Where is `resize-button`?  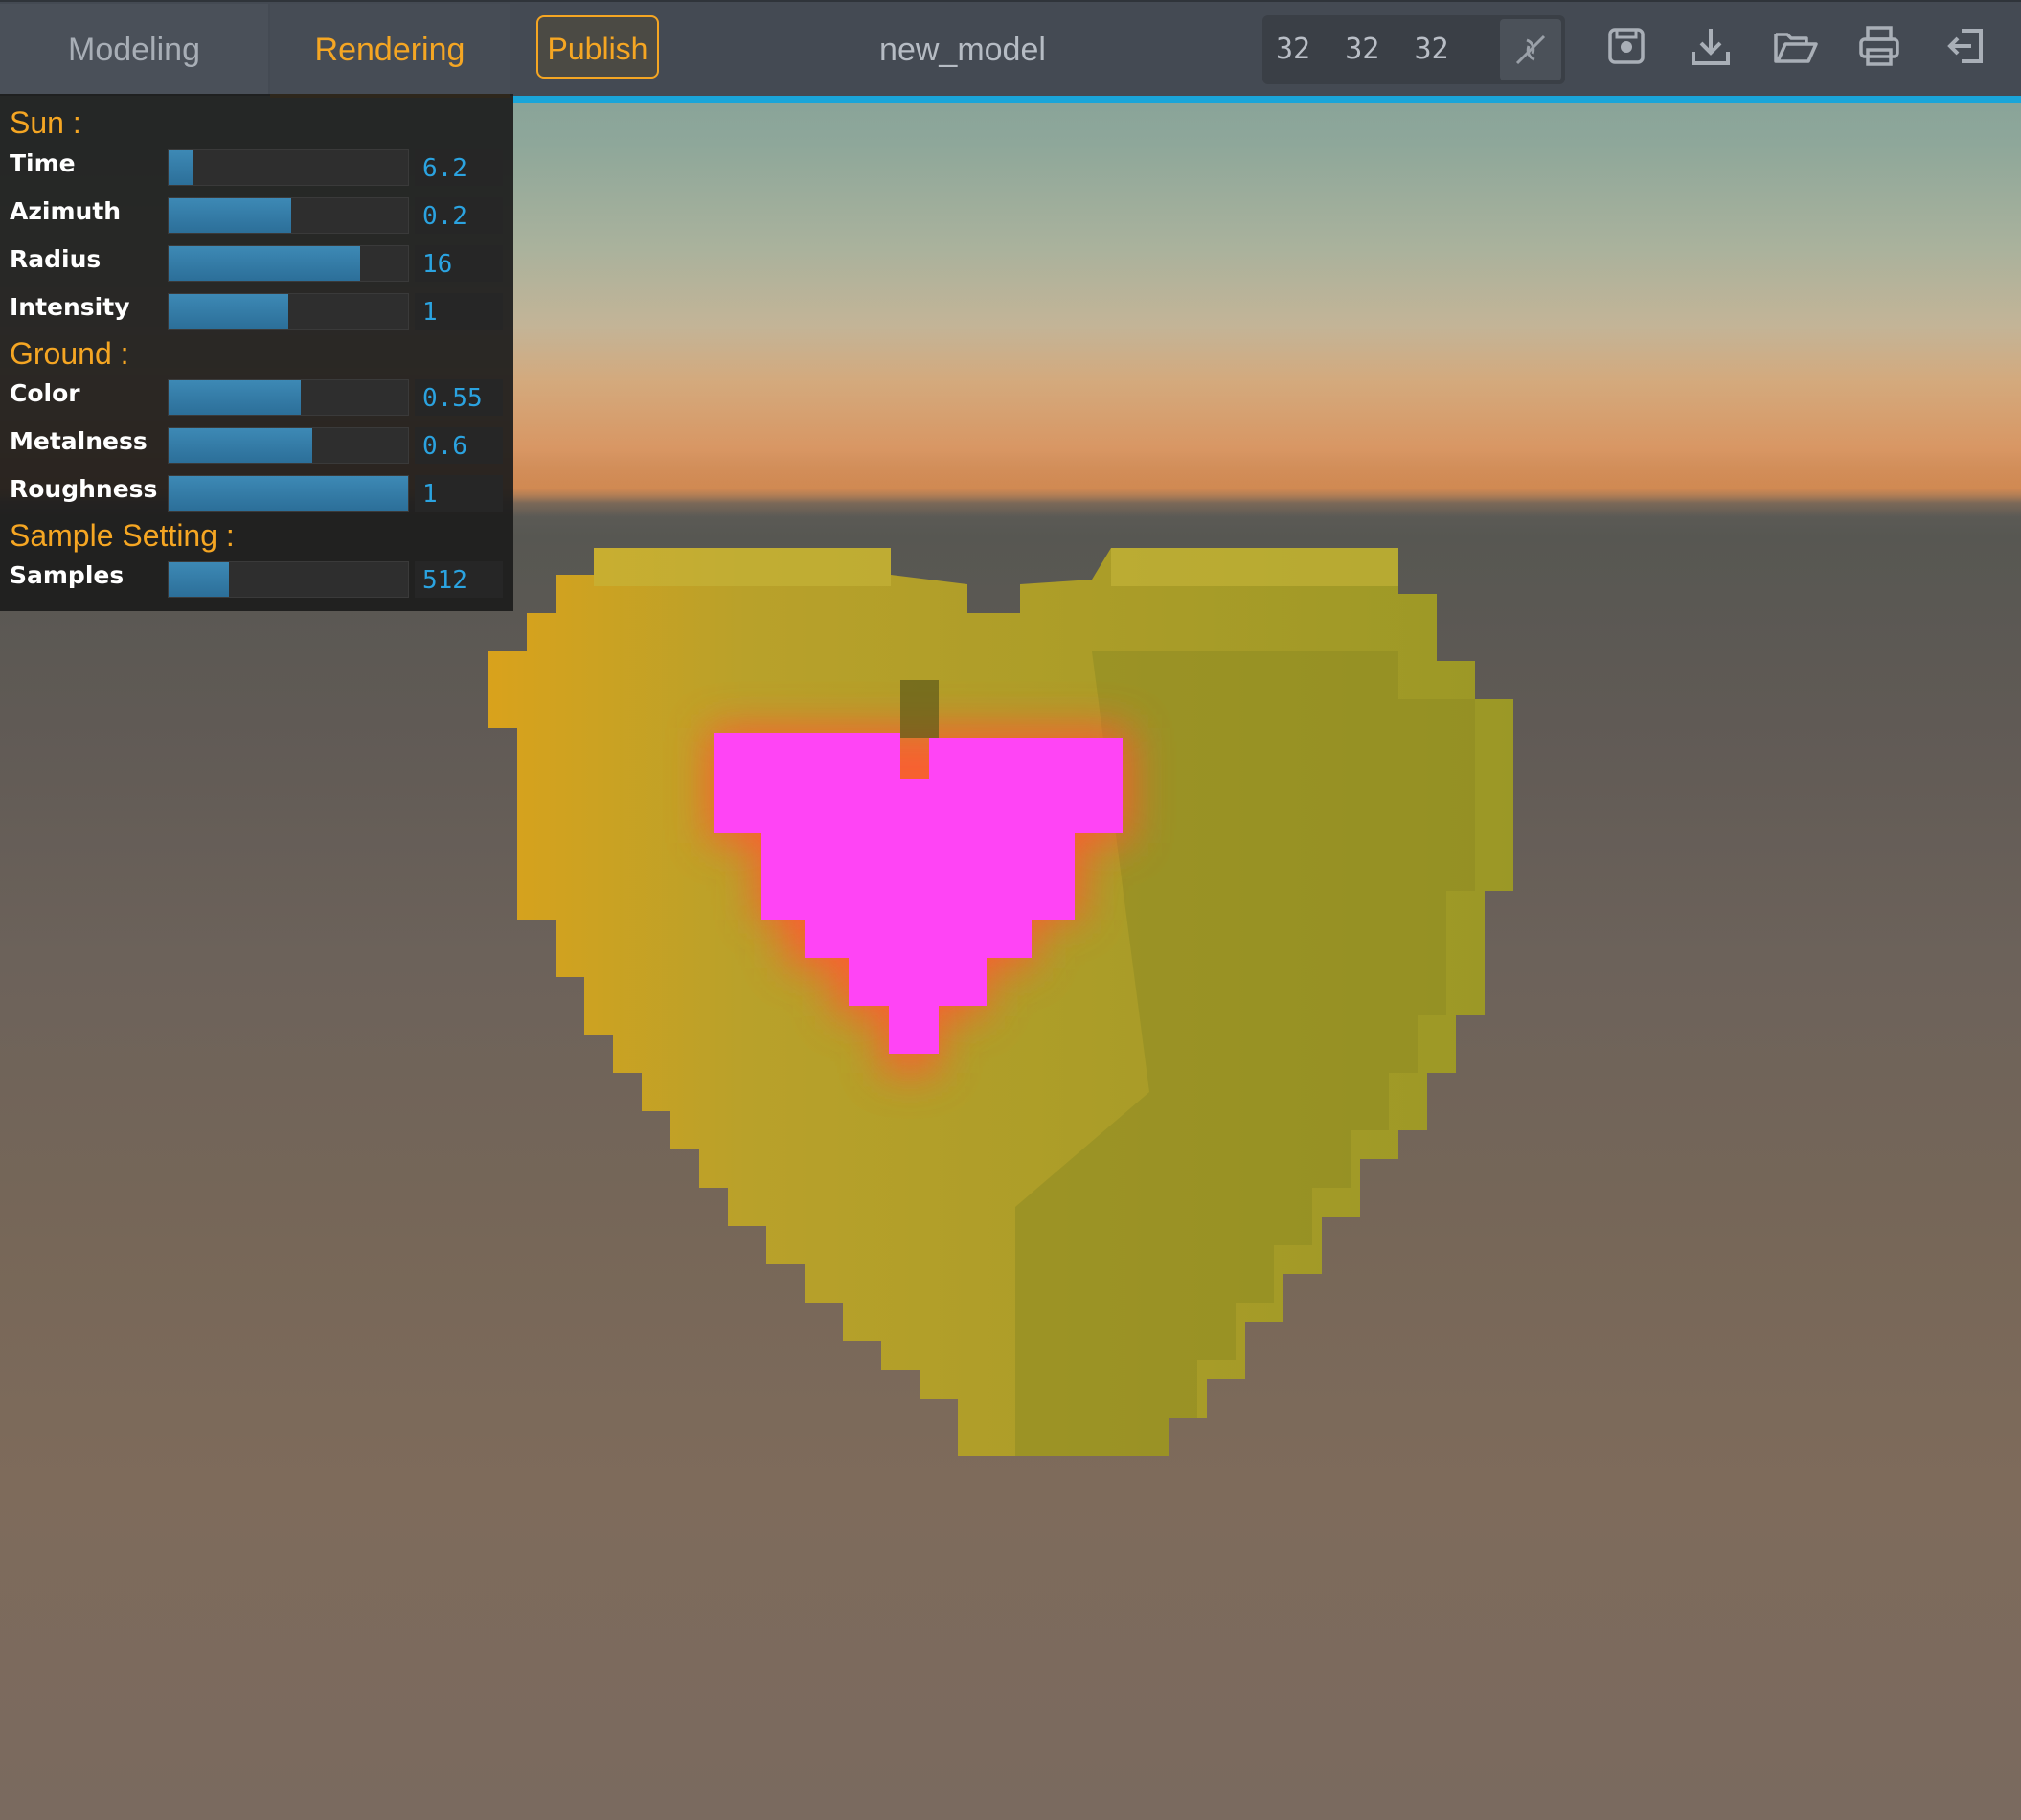
resize-button is located at coordinates (1530, 50).